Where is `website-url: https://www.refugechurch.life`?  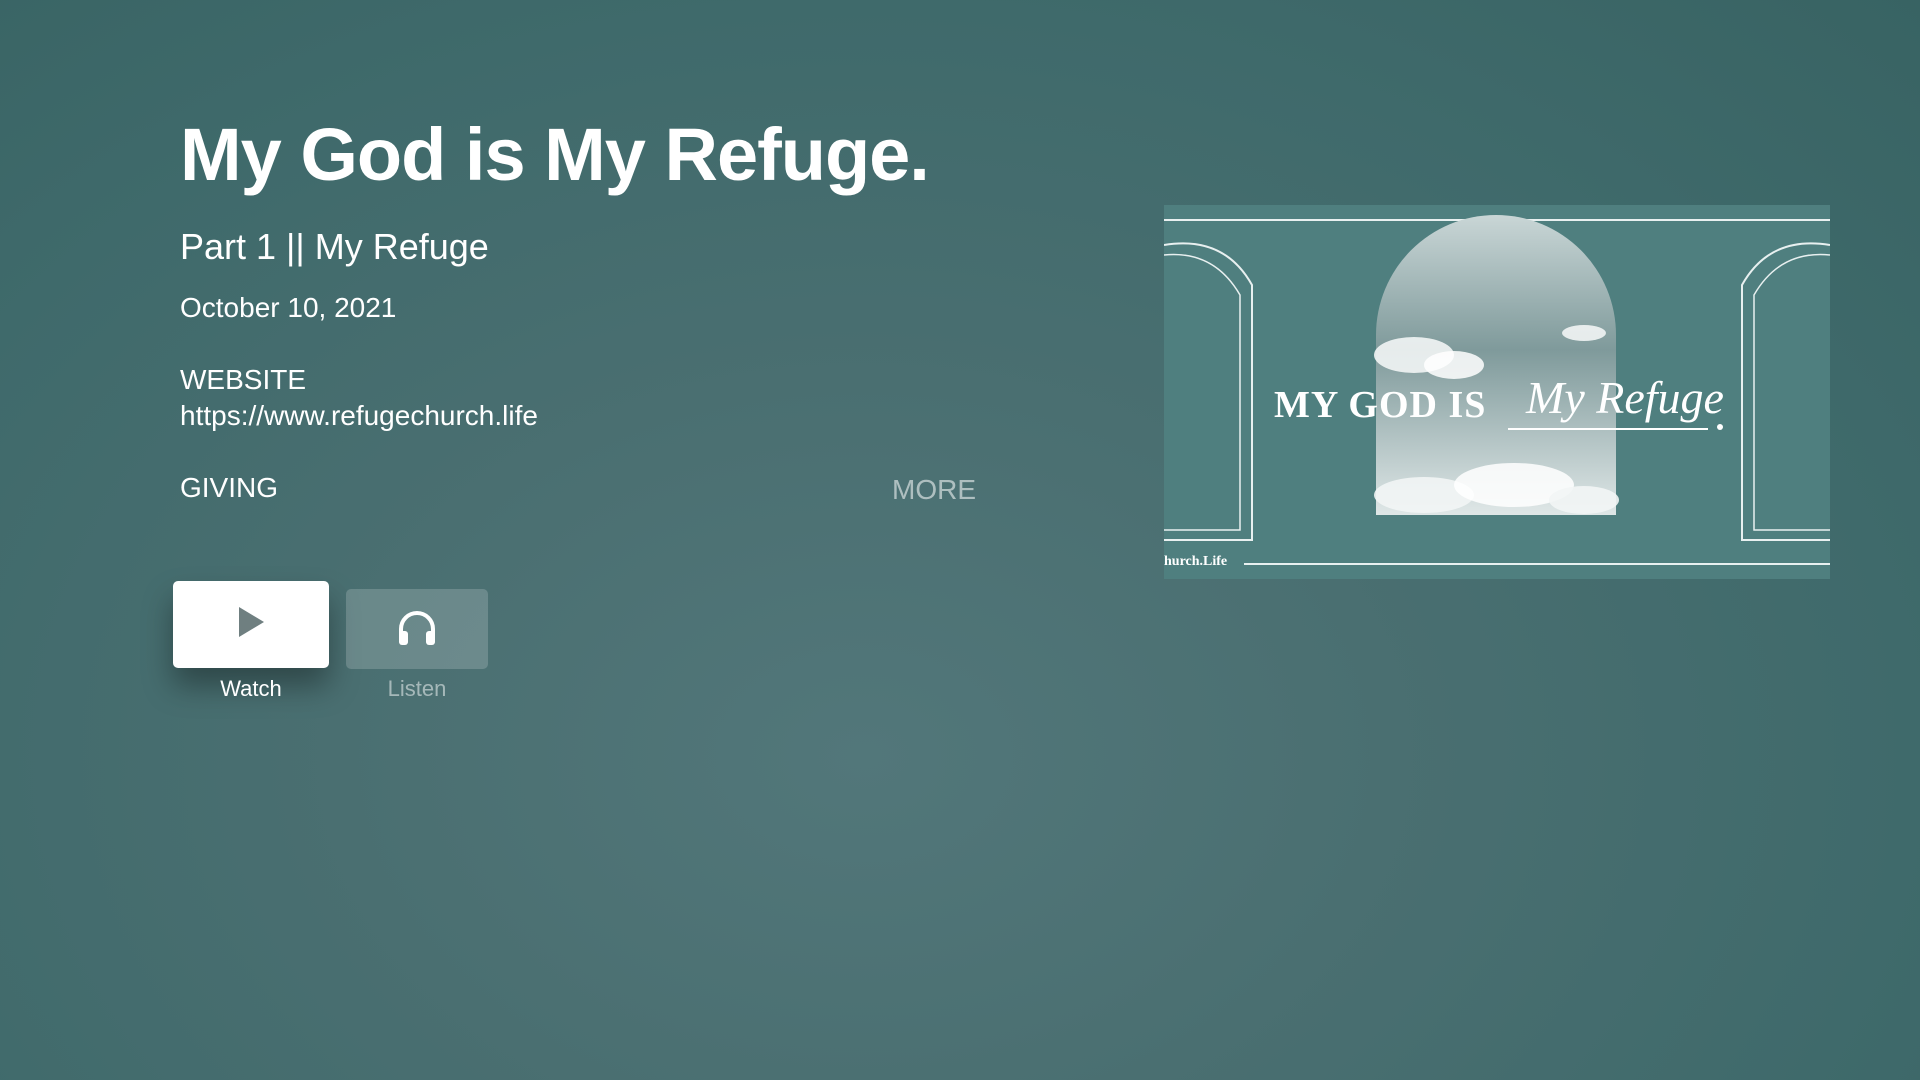 website-url: https://www.refugechurch.life is located at coordinates (359, 415).